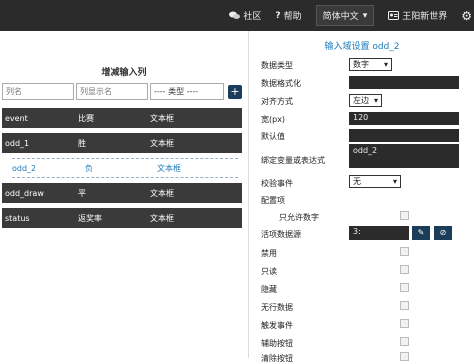  Describe the element at coordinates (17, 218) in the screenshot. I see `row-name: status` at that location.